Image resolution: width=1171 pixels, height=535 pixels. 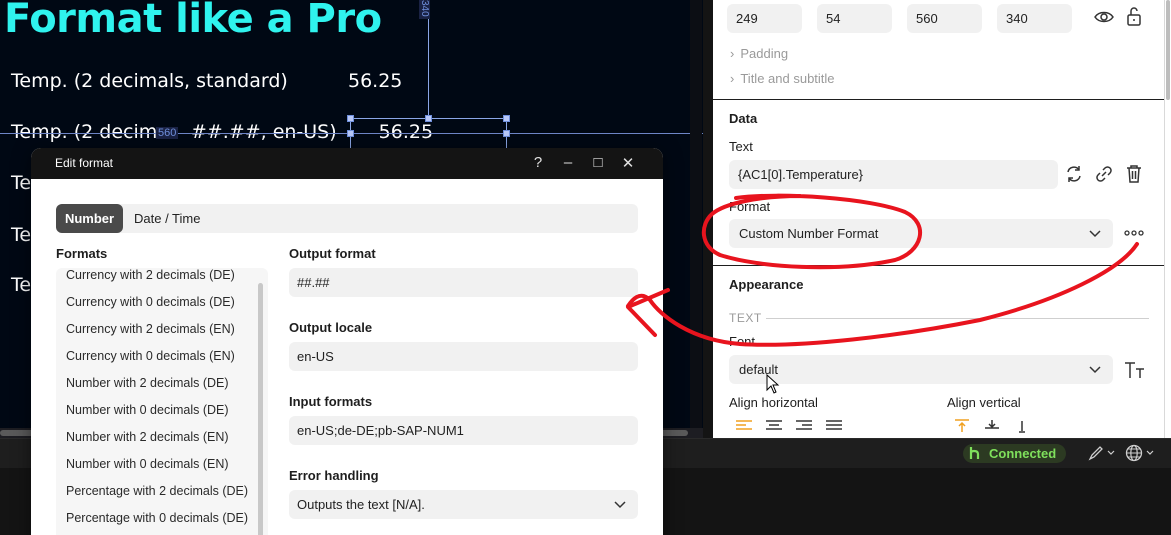 What do you see at coordinates (82, 253) in the screenshot?
I see `formats-label: Formats` at bounding box center [82, 253].